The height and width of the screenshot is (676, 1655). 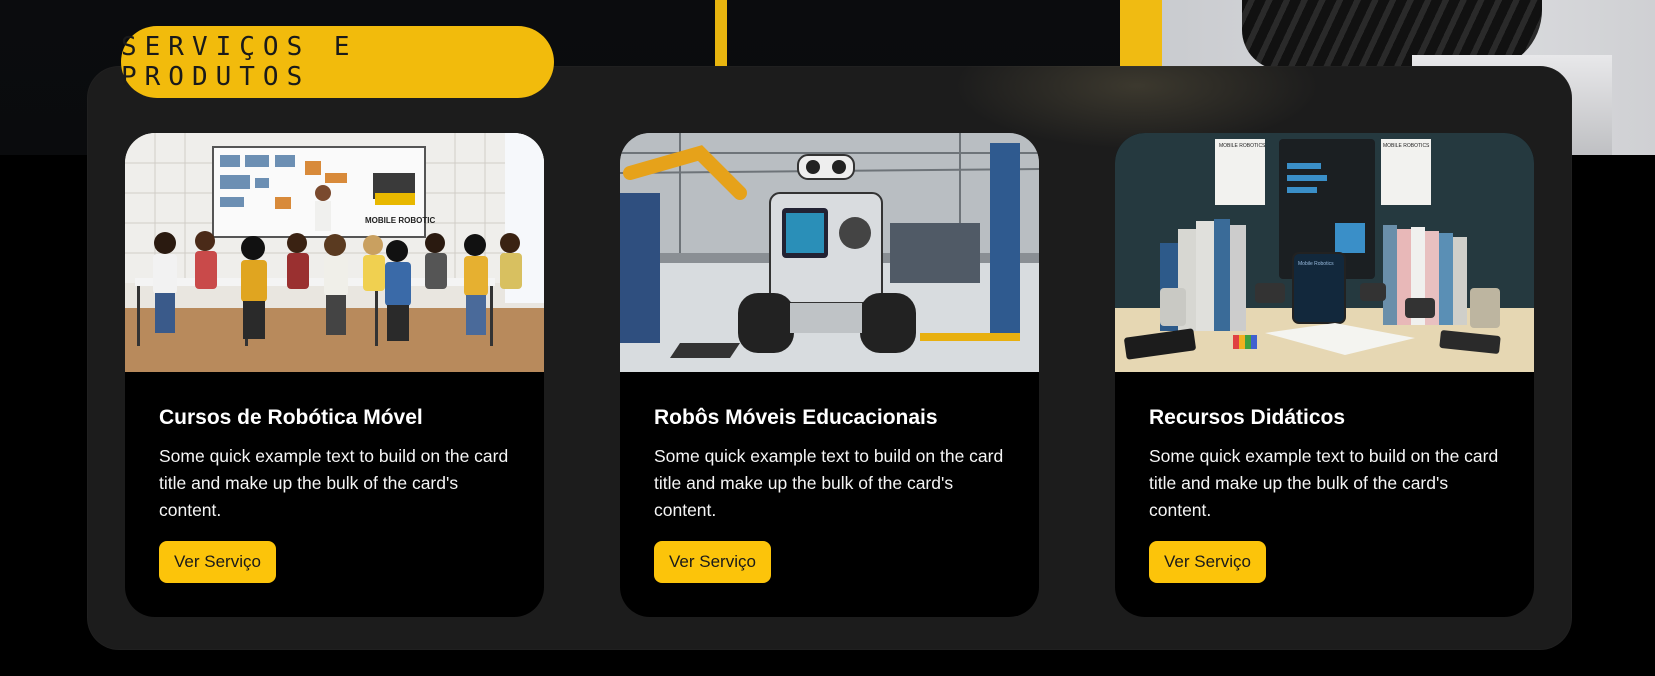 I want to click on tablet-label: Mobile Robotics, so click(x=1316, y=264).